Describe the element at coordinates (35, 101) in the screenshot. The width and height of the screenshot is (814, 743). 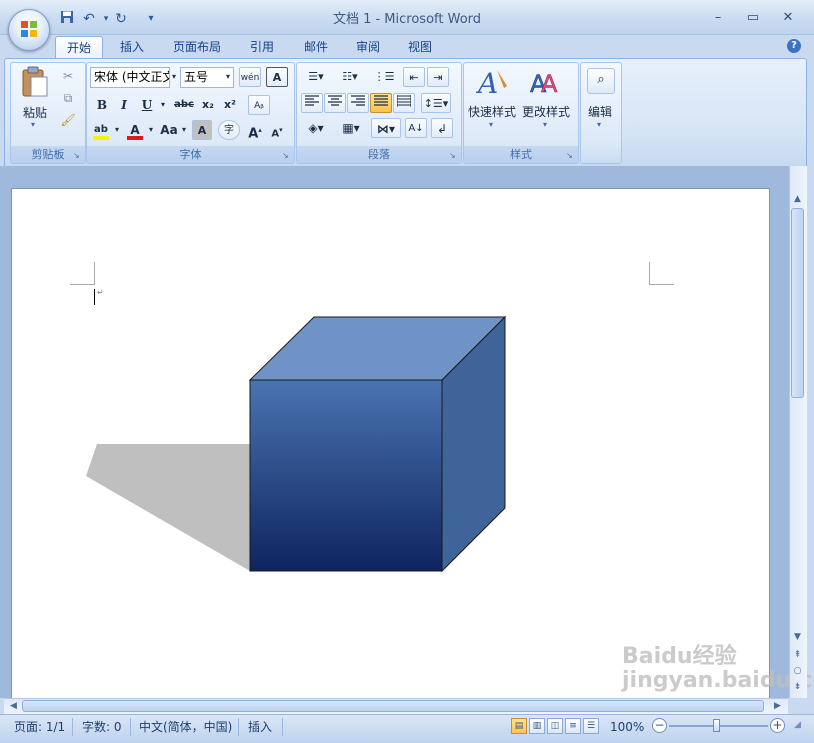
I see `paste-button: 粘贴 ▾` at that location.